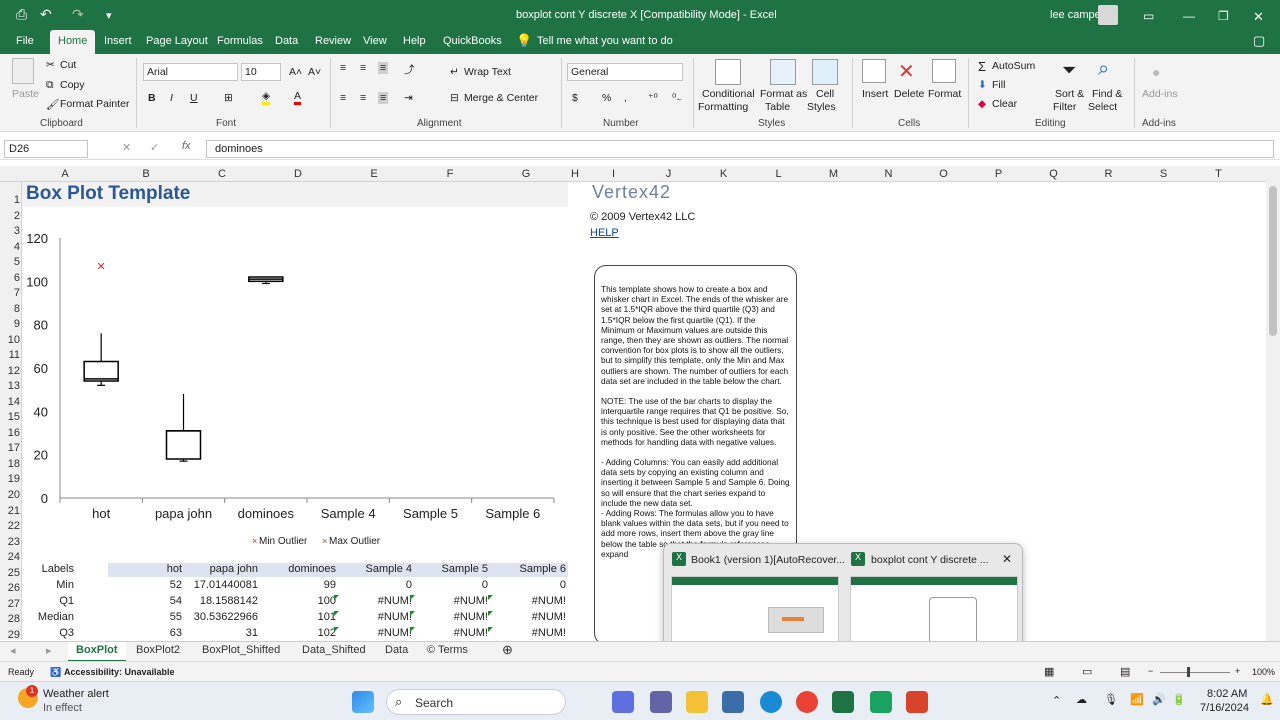  What do you see at coordinates (874, 71) in the screenshot?
I see `insert-cells-icon` at bounding box center [874, 71].